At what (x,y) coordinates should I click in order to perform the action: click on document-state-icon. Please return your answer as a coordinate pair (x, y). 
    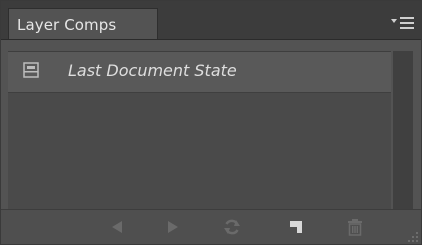
    Looking at the image, I should click on (31, 70).